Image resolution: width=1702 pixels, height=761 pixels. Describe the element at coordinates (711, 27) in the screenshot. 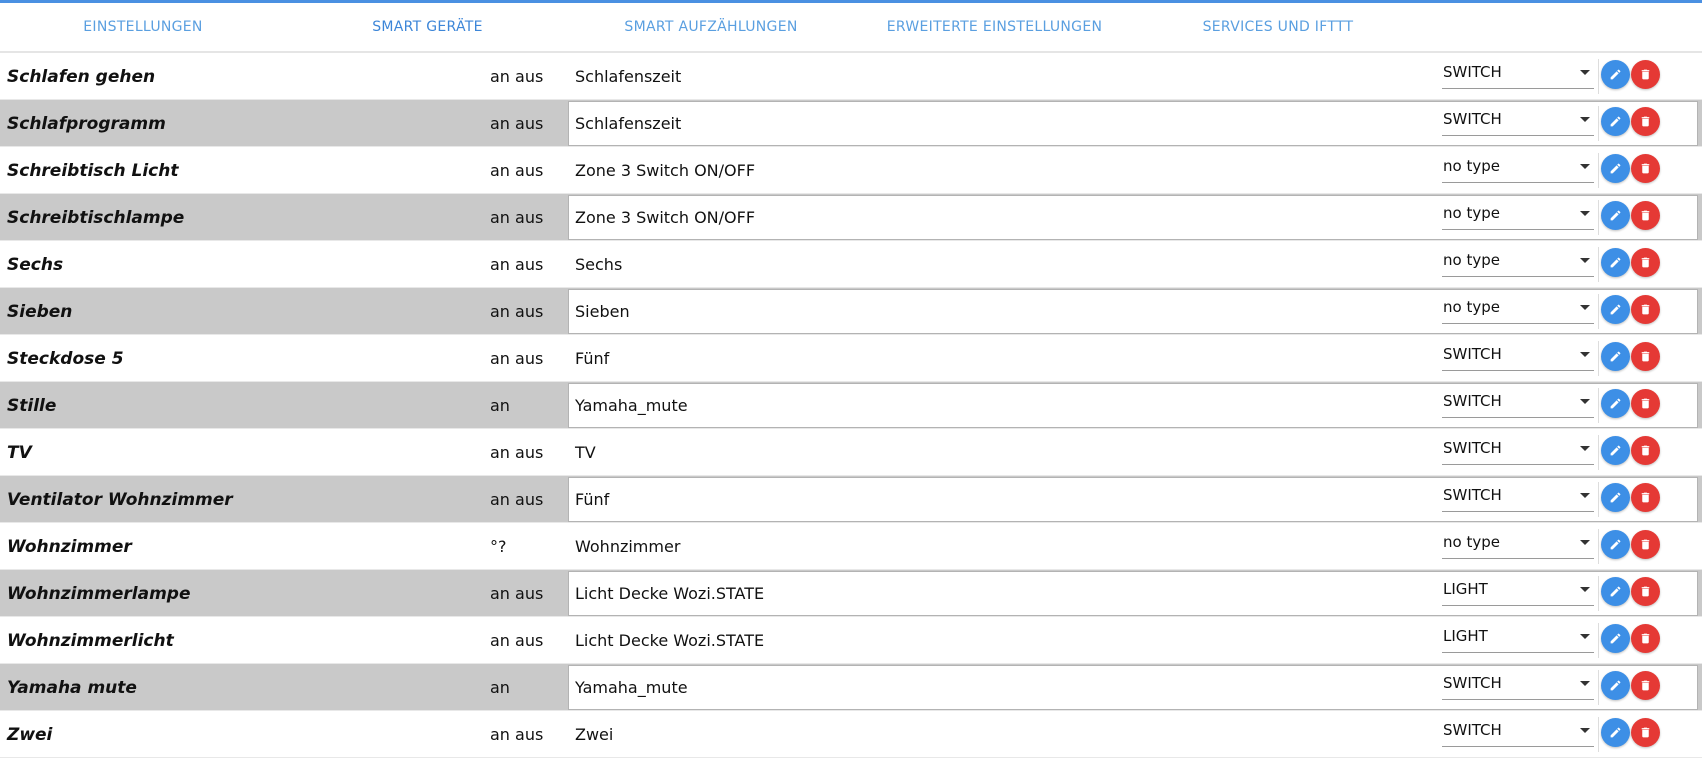

I see `tab-smart-aufzaehlungen: SMART AUFZÄHLUNGEN` at that location.